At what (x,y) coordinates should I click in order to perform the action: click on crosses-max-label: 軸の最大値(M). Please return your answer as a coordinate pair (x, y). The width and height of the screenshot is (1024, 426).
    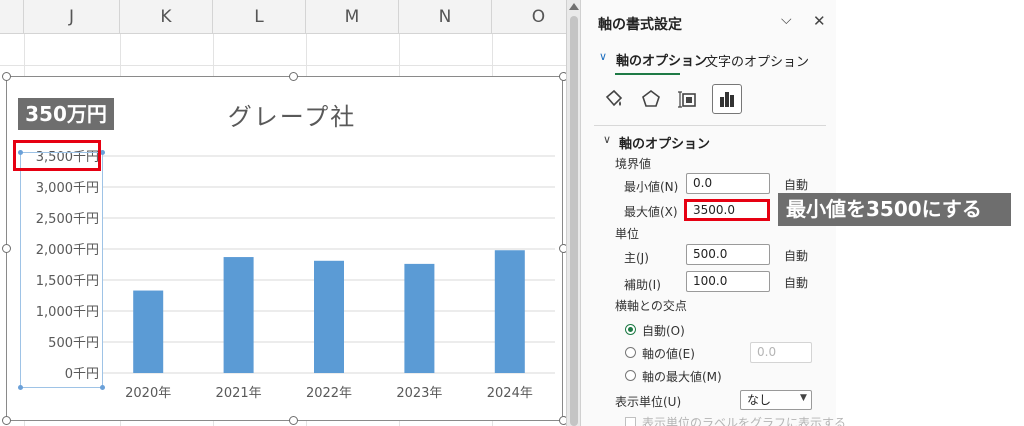
    Looking at the image, I should click on (682, 376).